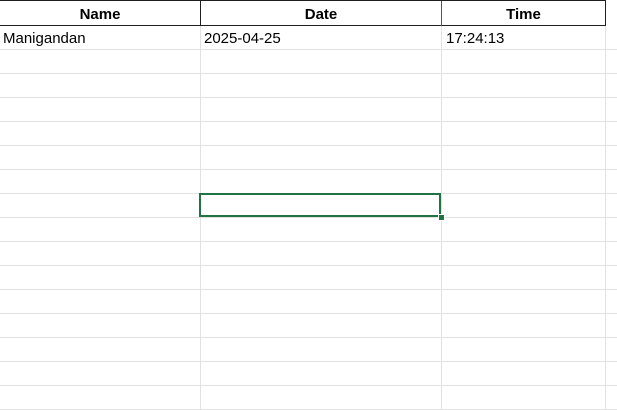 This screenshot has height=410, width=617. I want to click on header-cell-time: Time, so click(523, 13).